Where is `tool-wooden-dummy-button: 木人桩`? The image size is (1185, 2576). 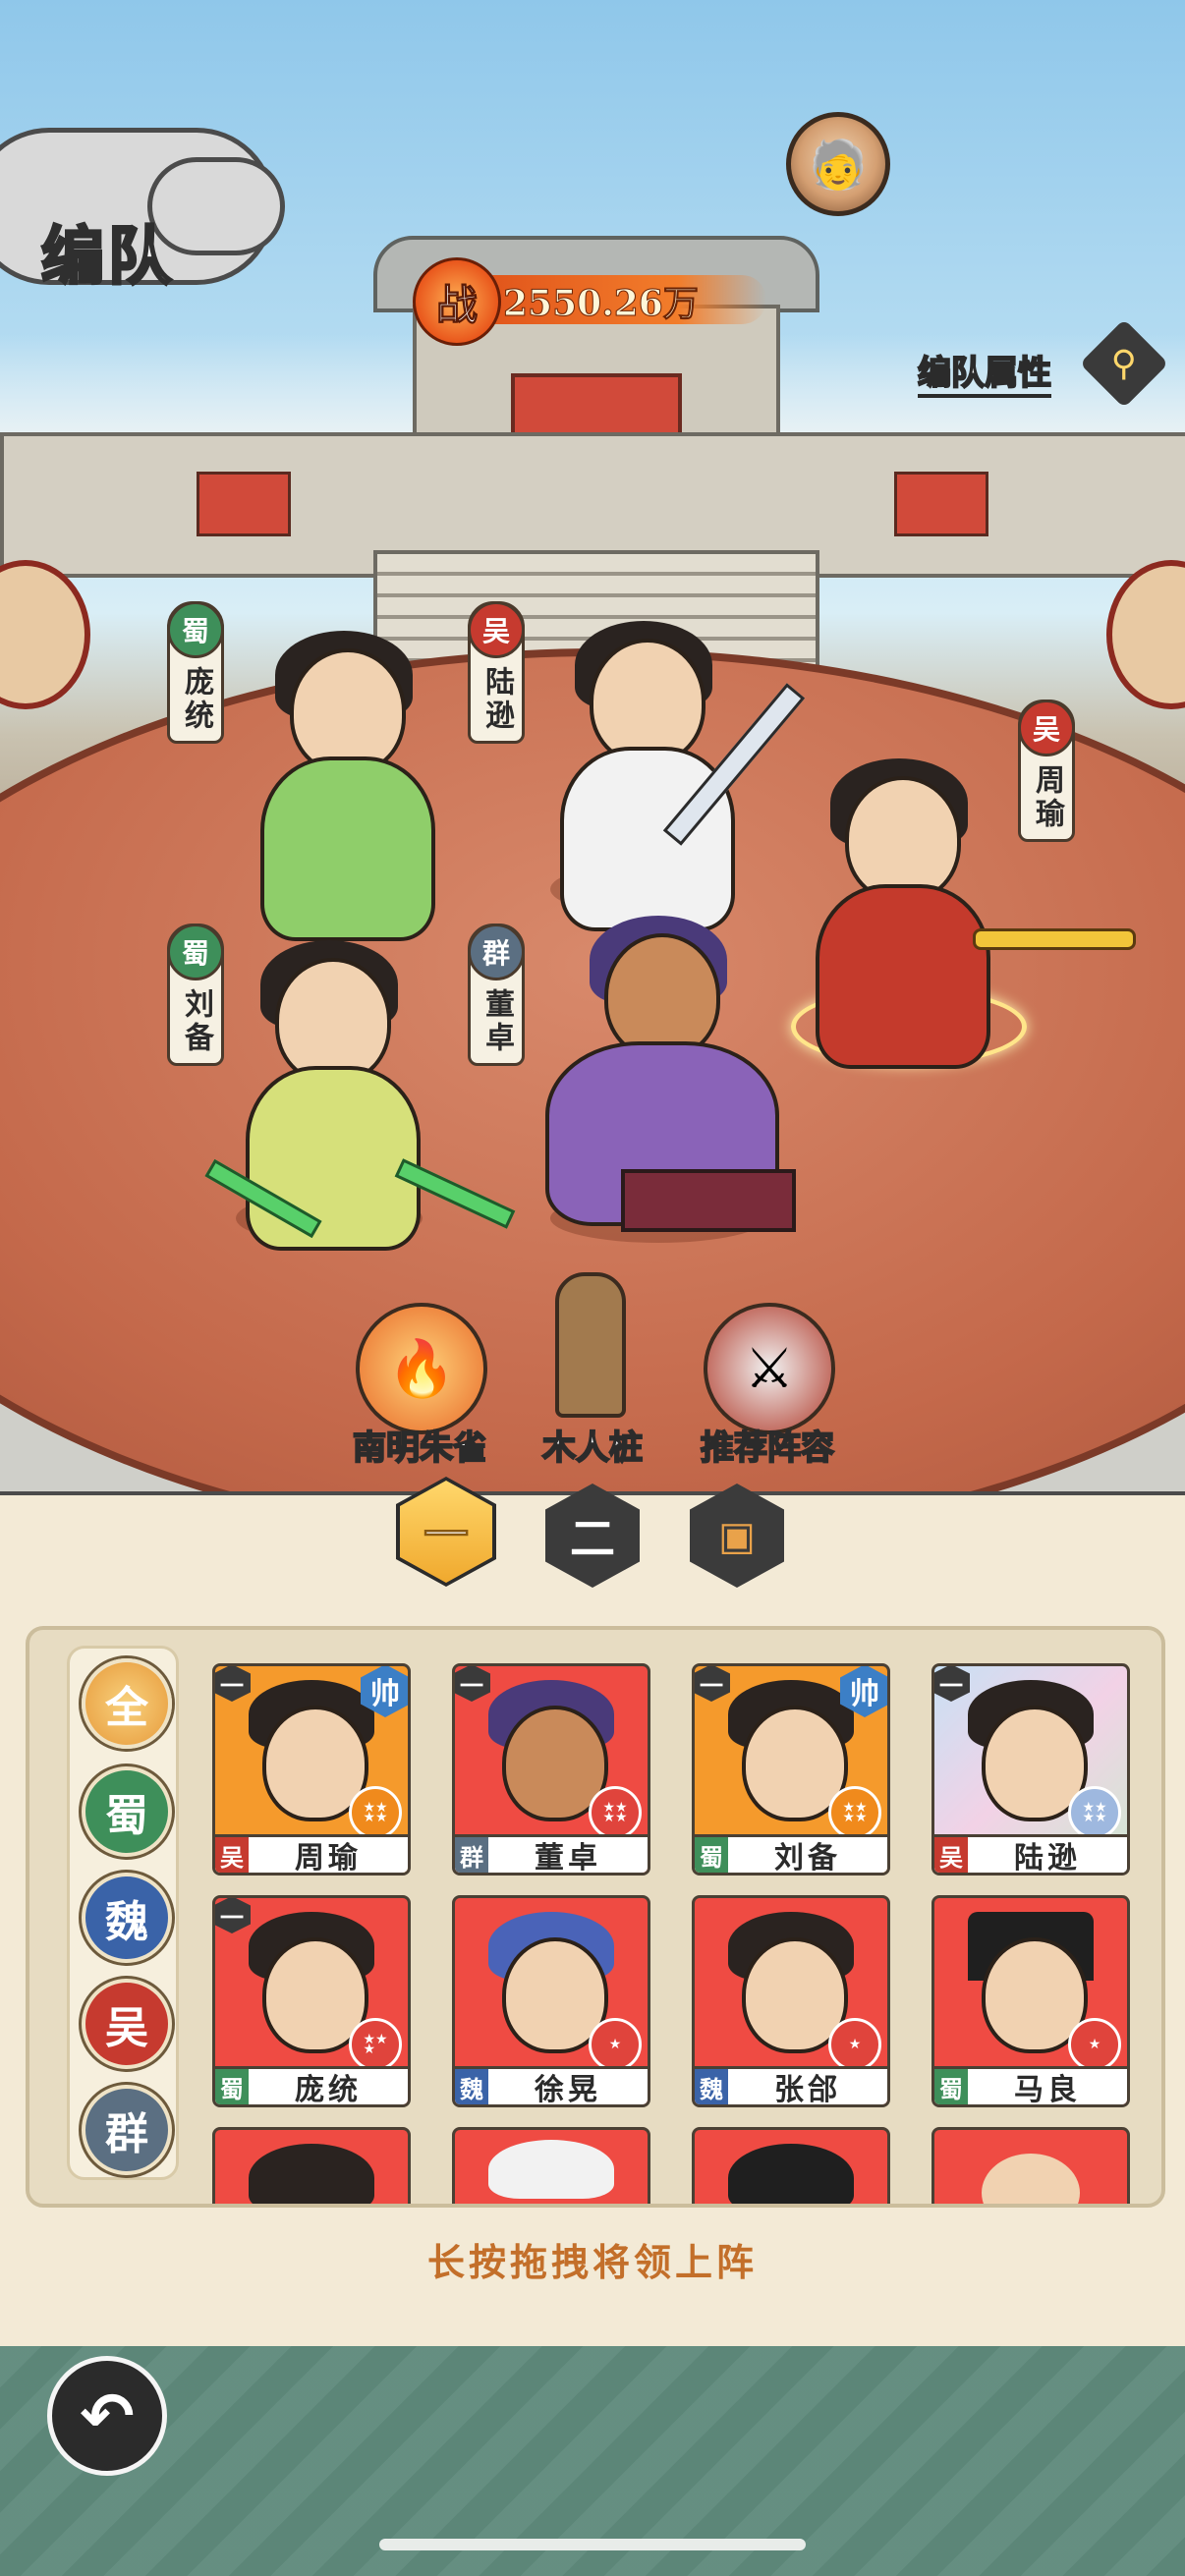 tool-wooden-dummy-button: 木人桩 is located at coordinates (592, 1370).